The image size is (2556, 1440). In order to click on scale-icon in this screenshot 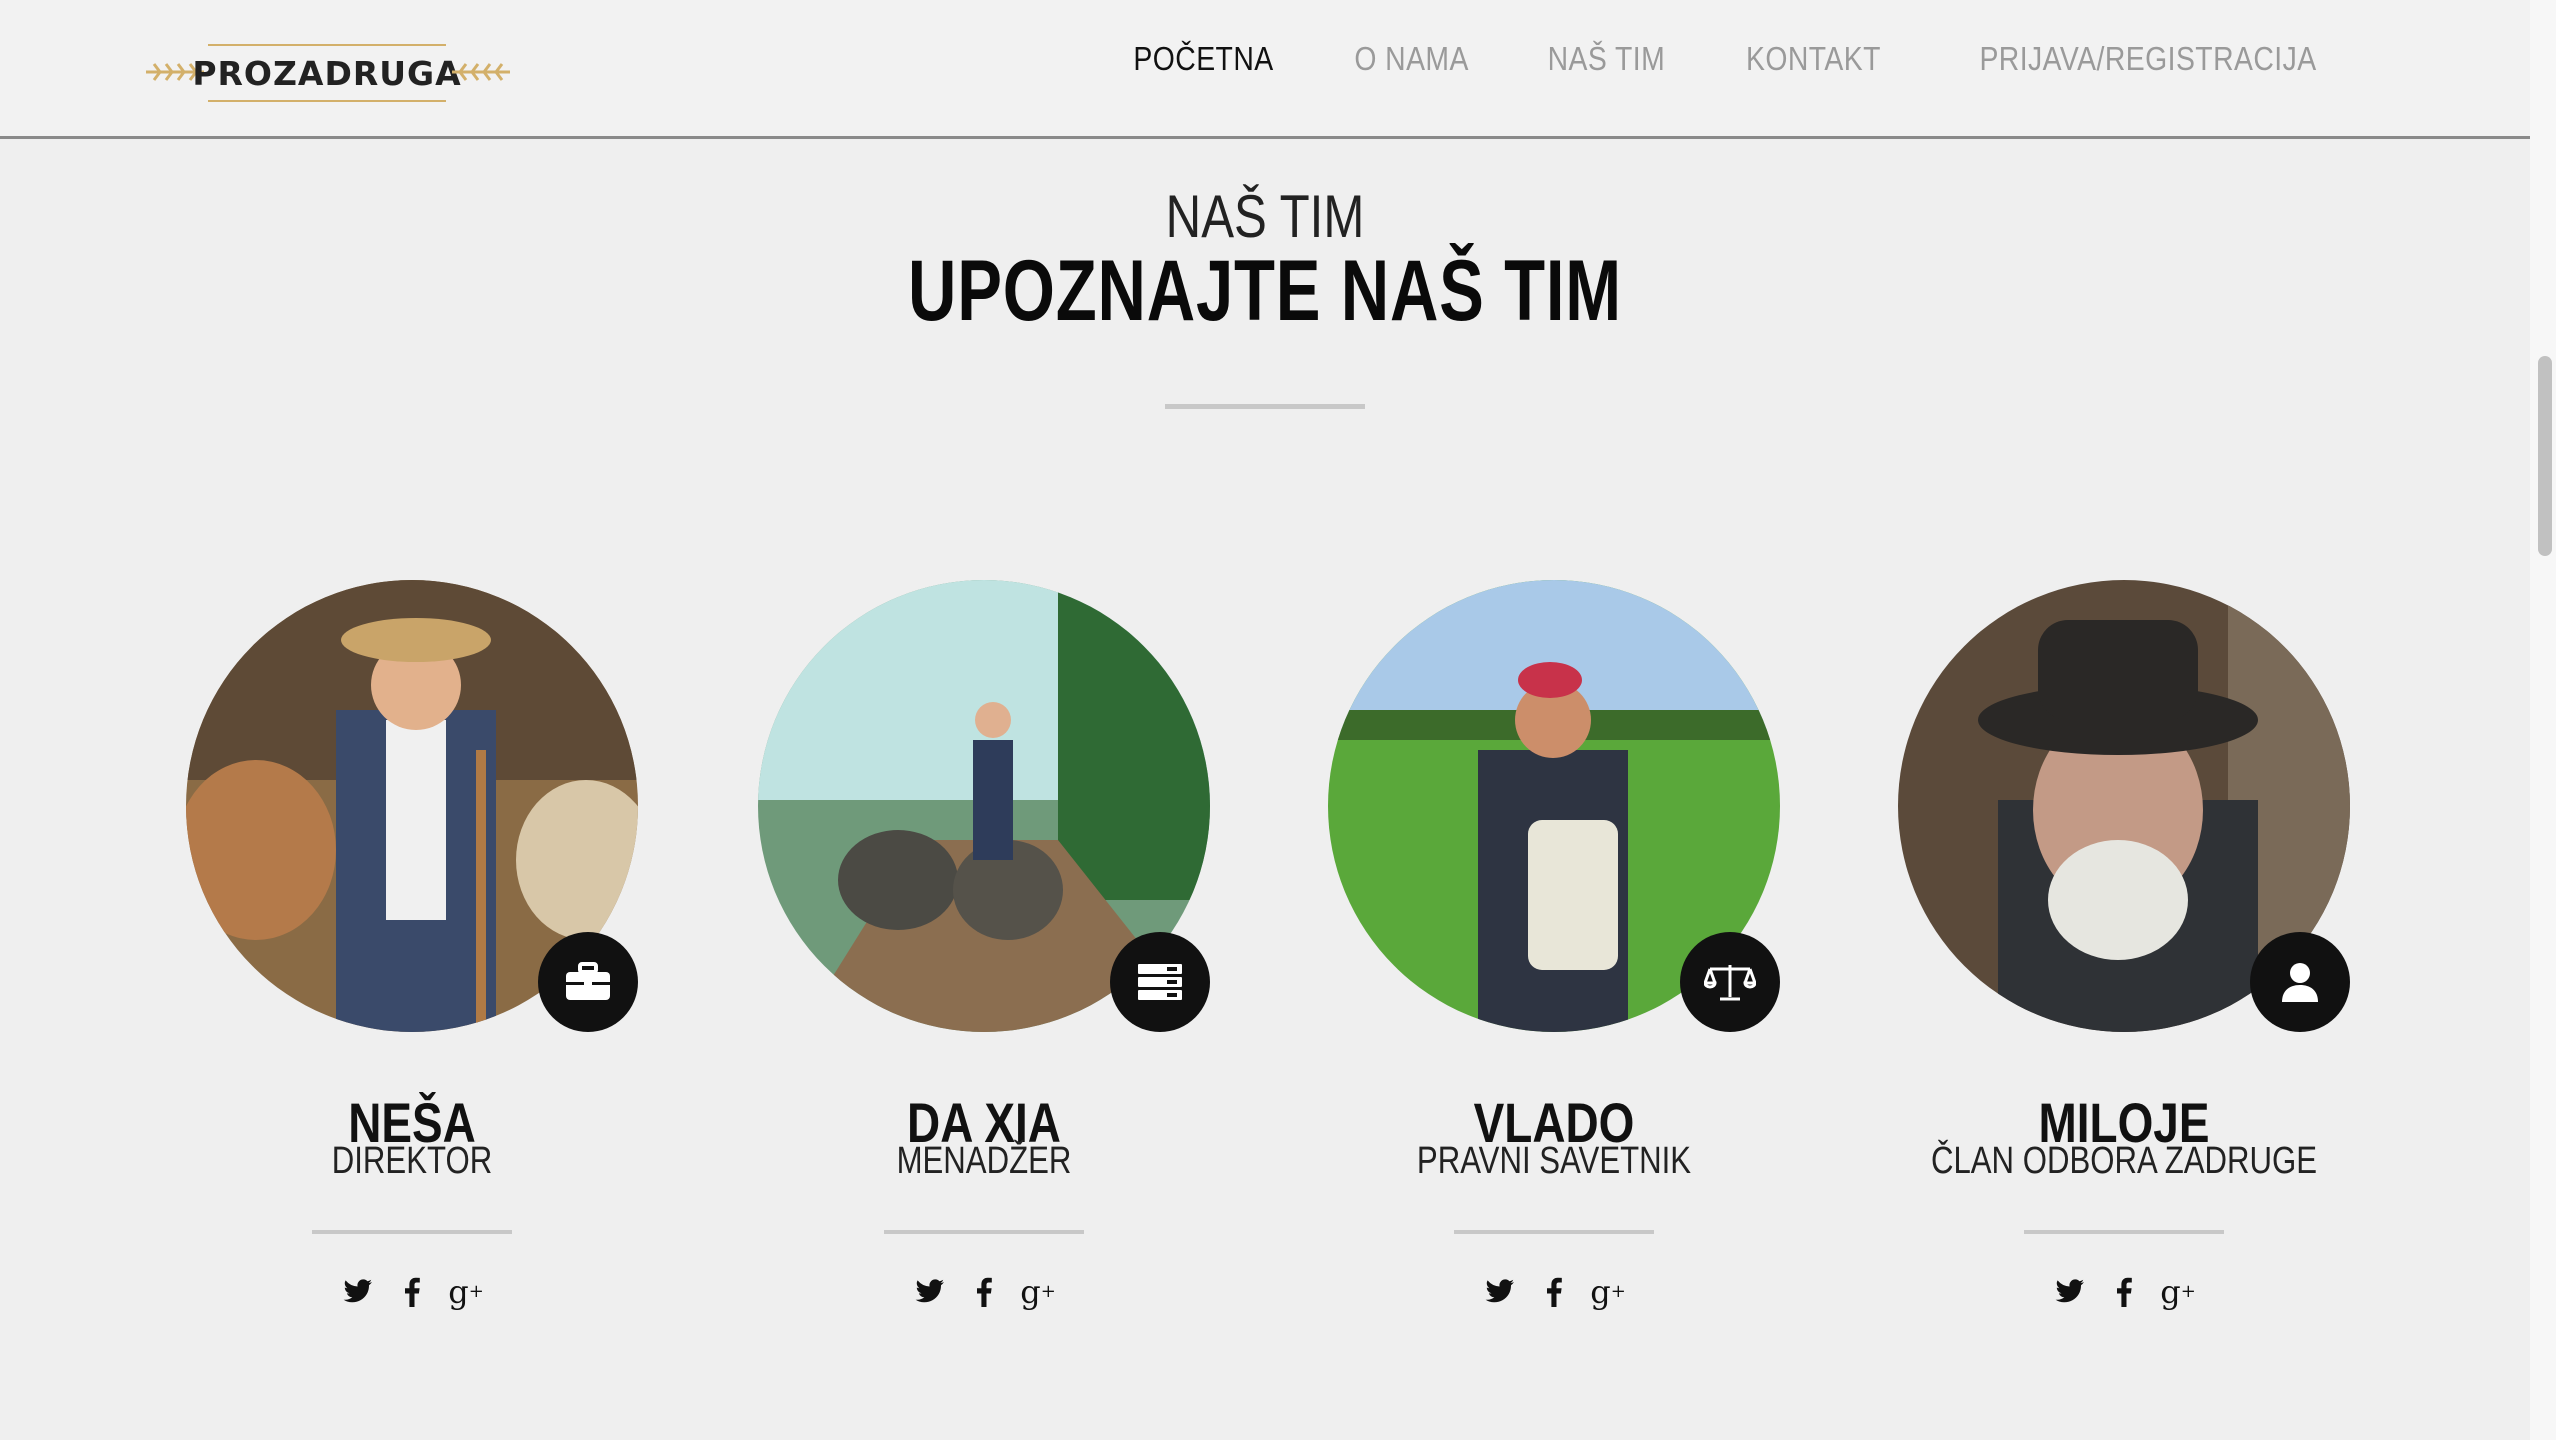, I will do `click(1730, 982)`.